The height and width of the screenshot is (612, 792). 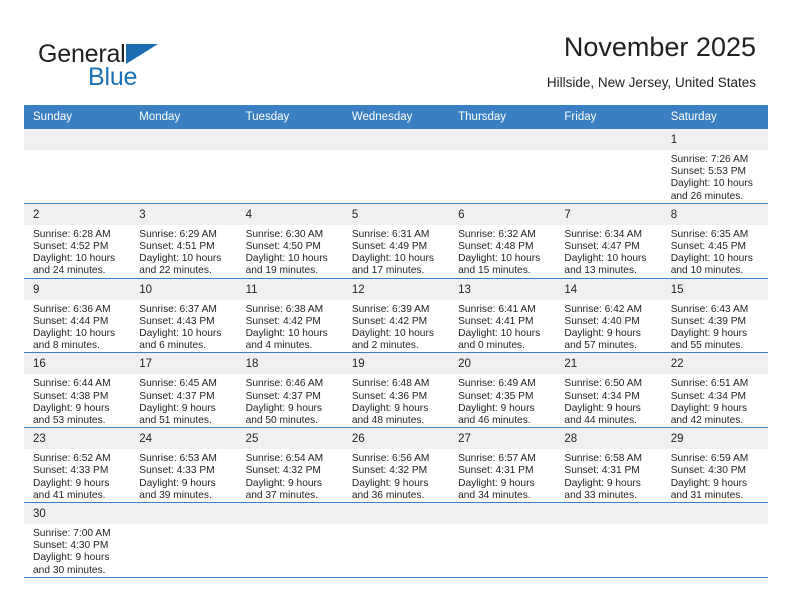 What do you see at coordinates (709, 159) in the screenshot?
I see `sunrise-time: Sunrise: 7:26 AM` at bounding box center [709, 159].